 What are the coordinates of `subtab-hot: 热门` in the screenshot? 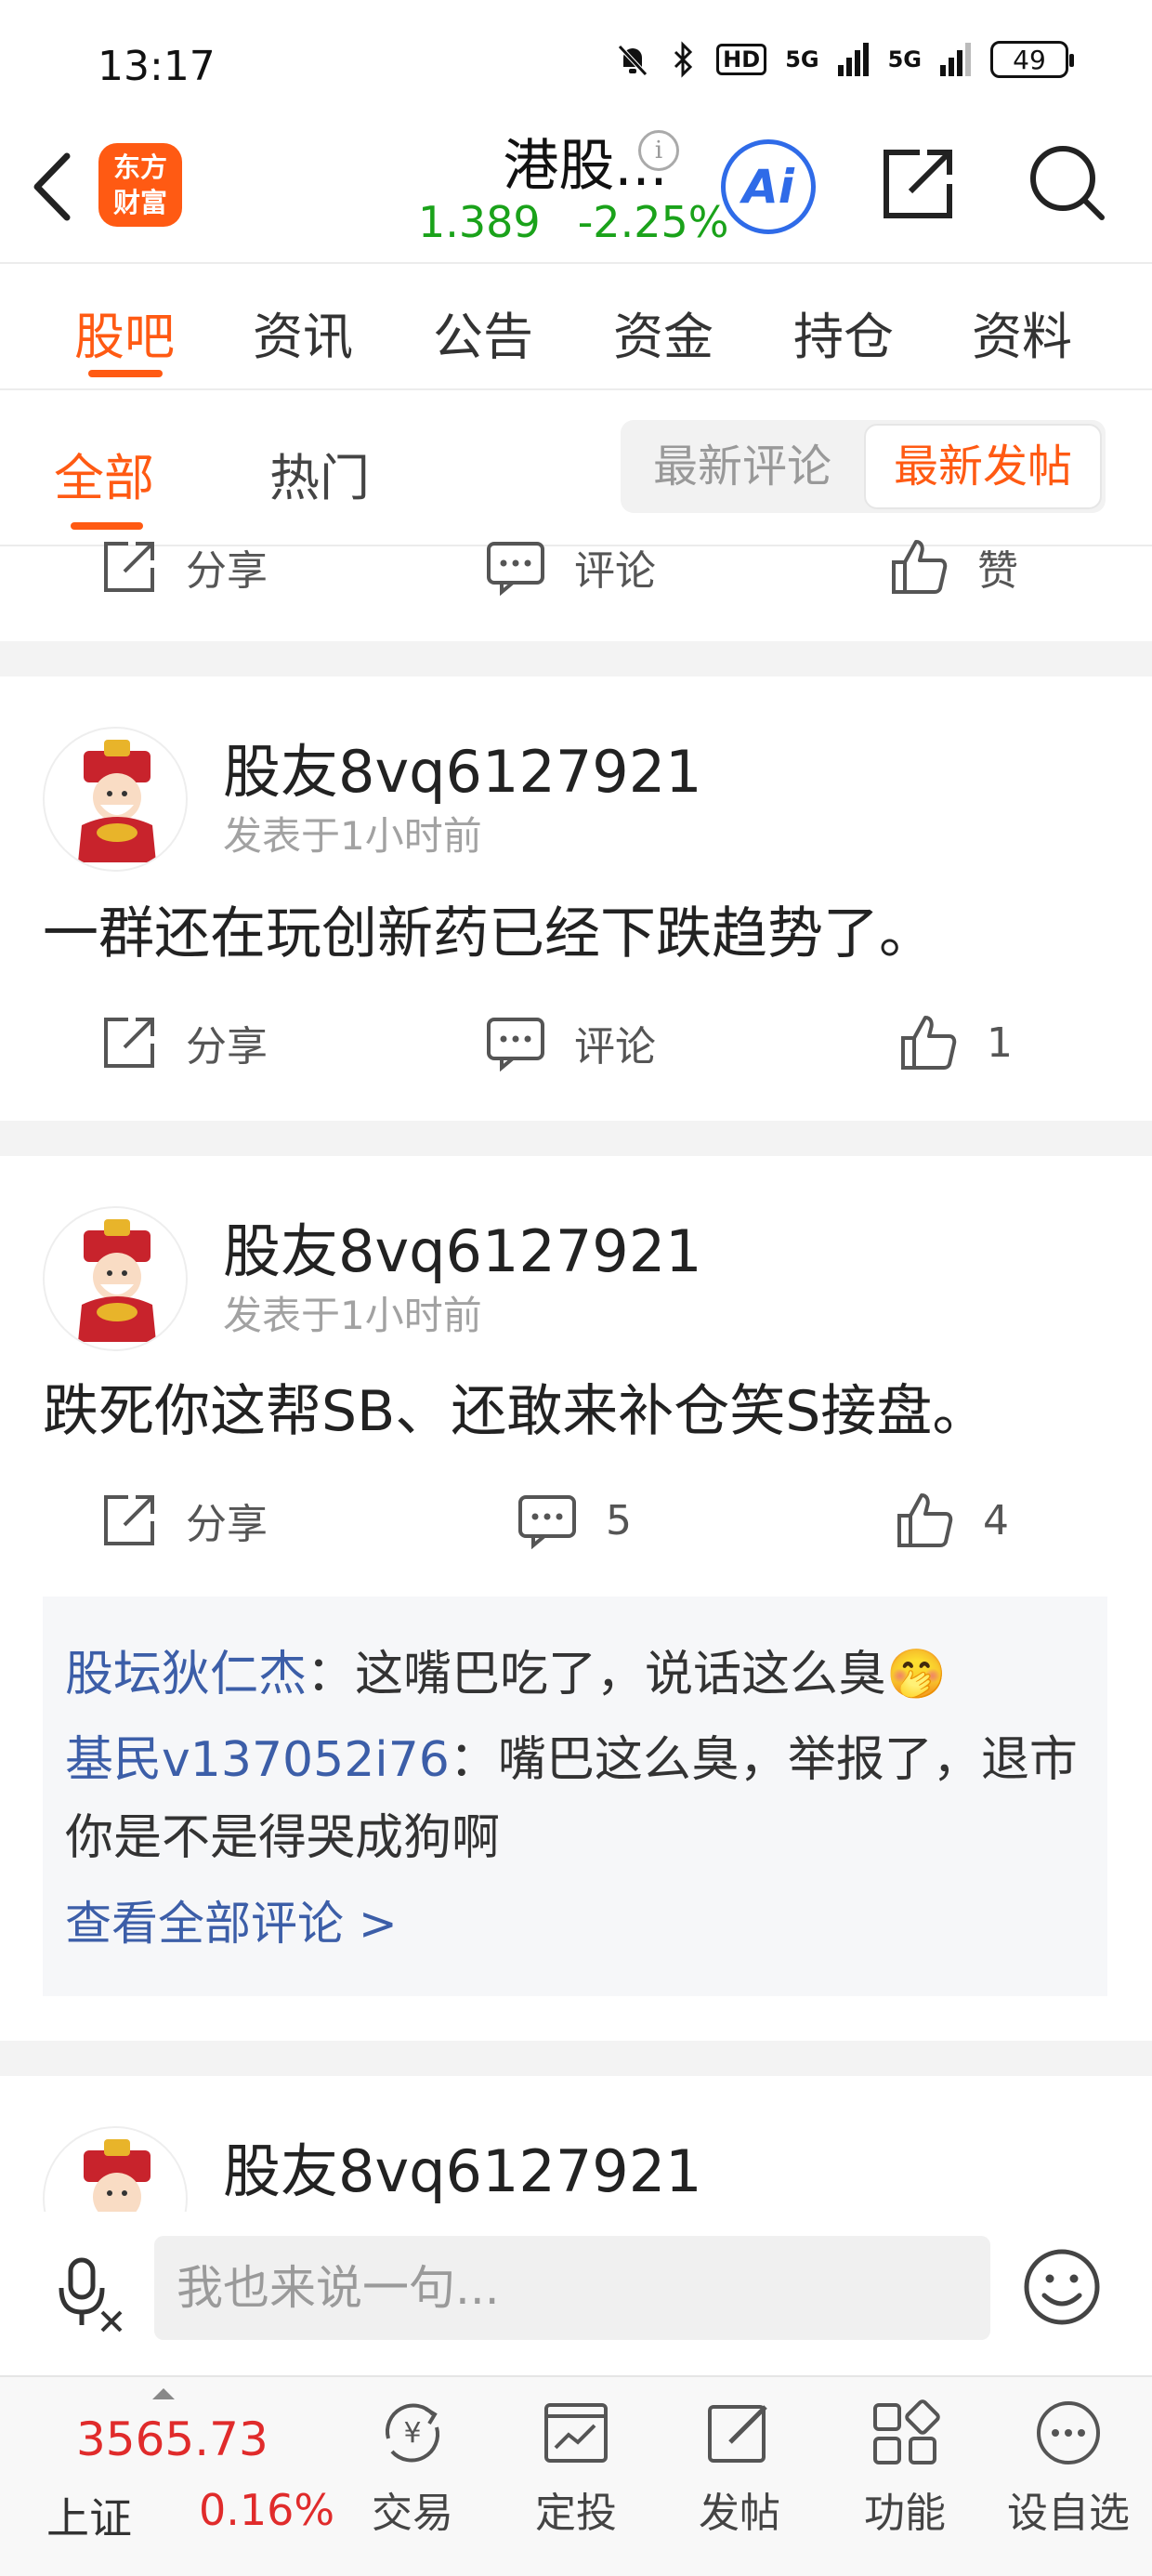 It's located at (319, 473).